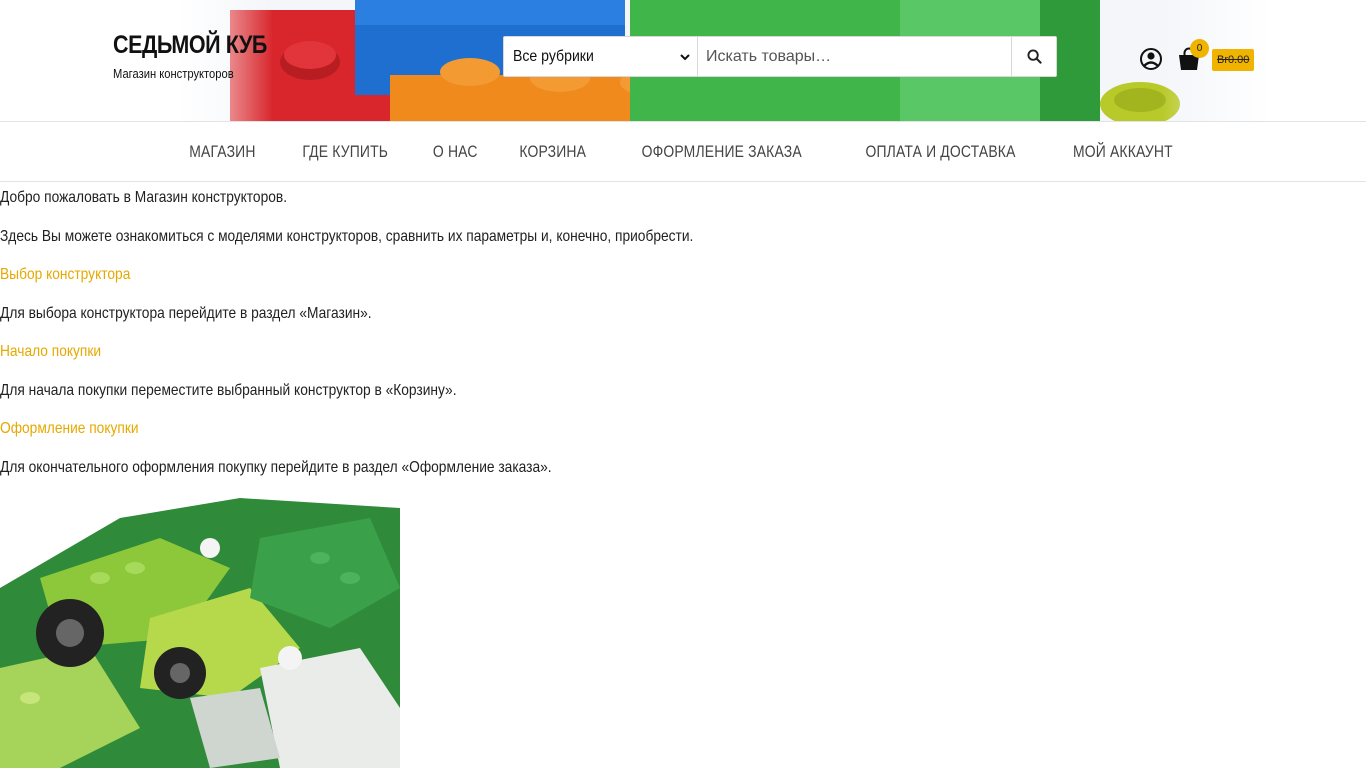 Image resolution: width=1366 pixels, height=768 pixels. What do you see at coordinates (587, 360) in the screenshot?
I see `section-heading-start: Начало покупки` at bounding box center [587, 360].